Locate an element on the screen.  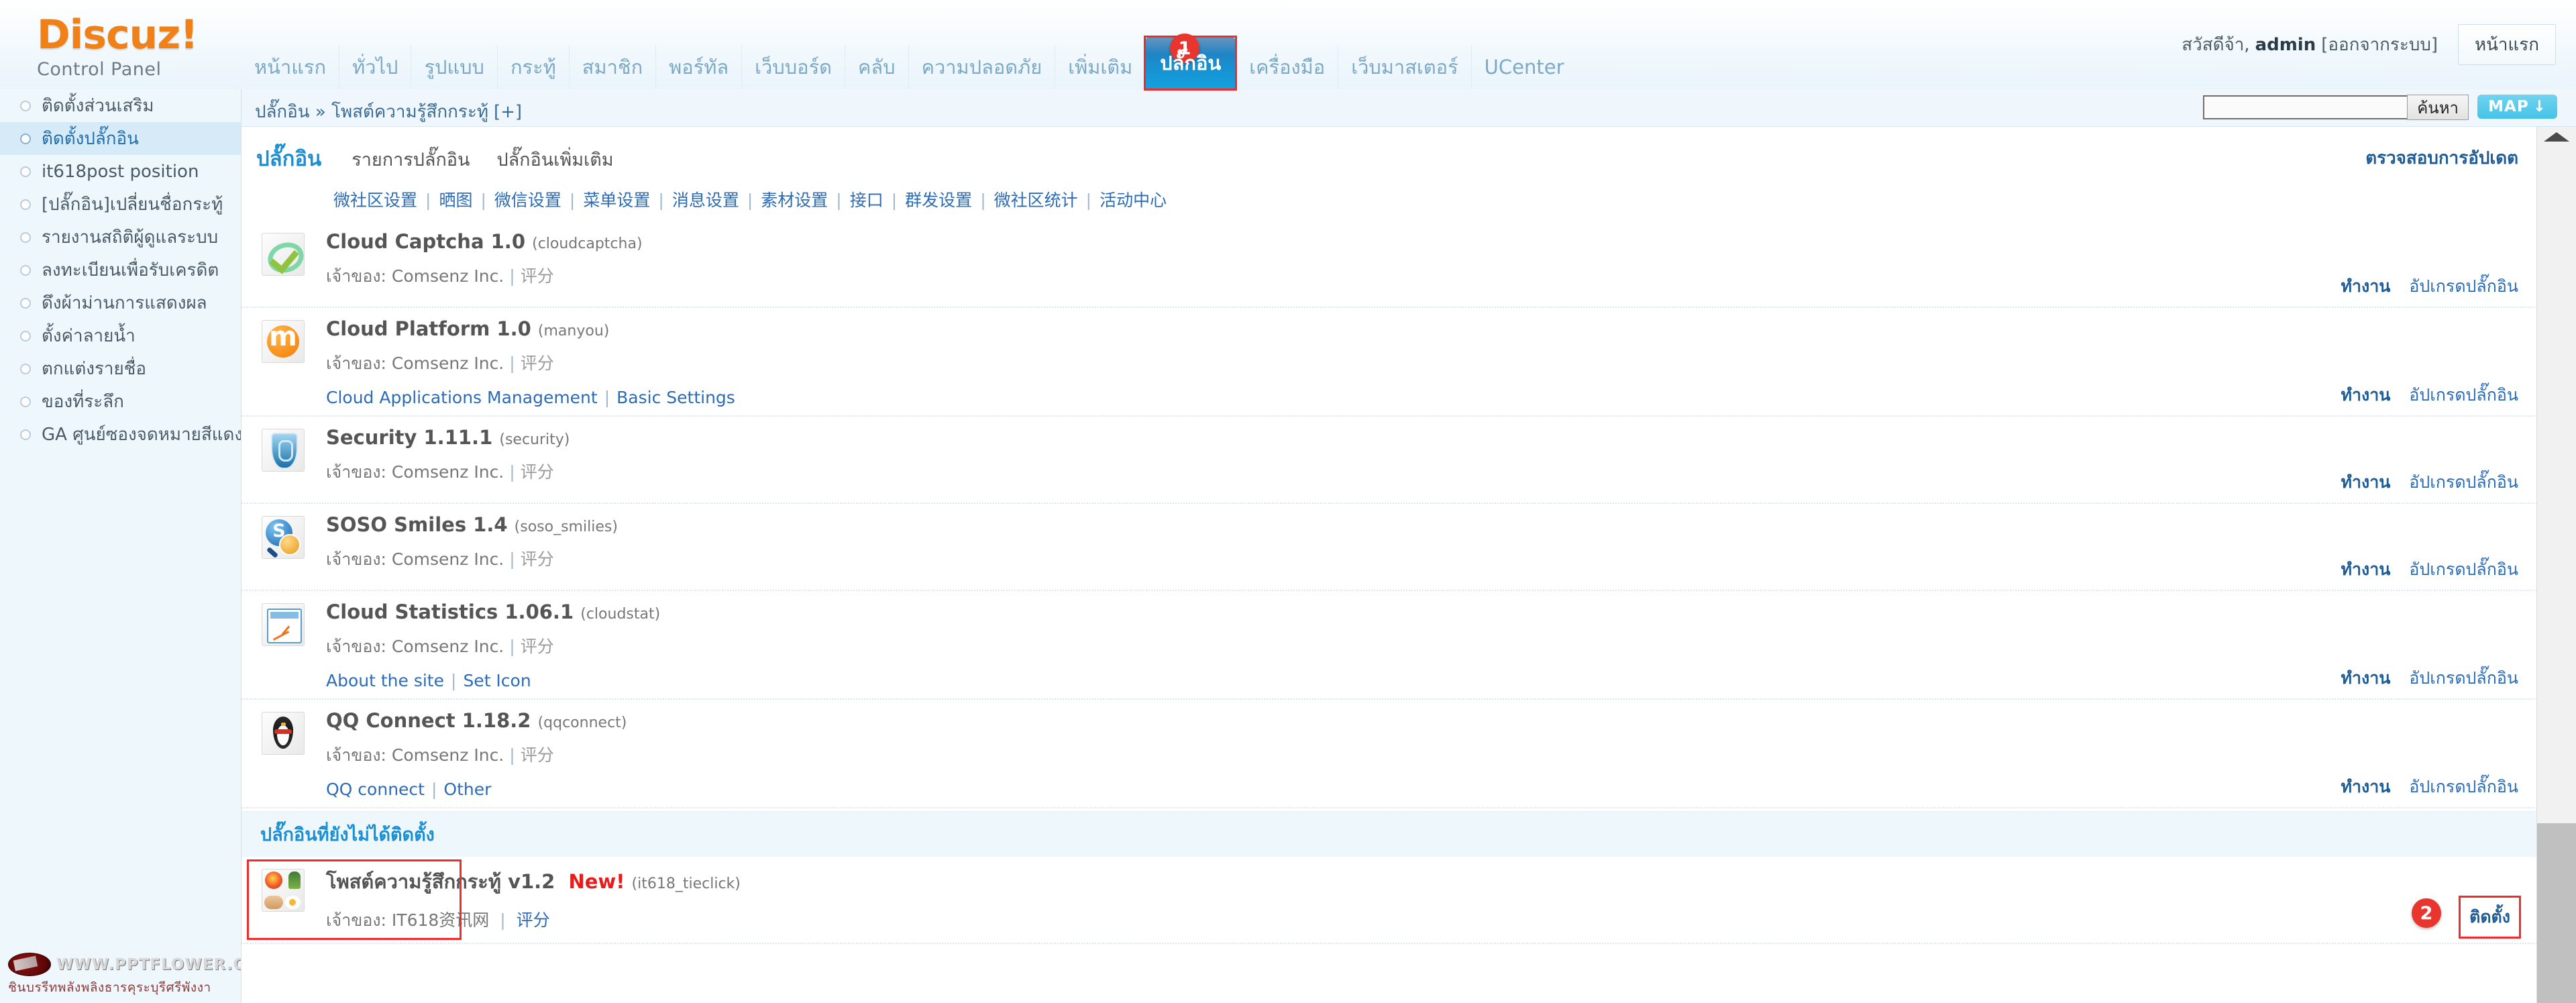
check-update-link: ตรวจสอบการอัปเดต is located at coordinates (2441, 158).